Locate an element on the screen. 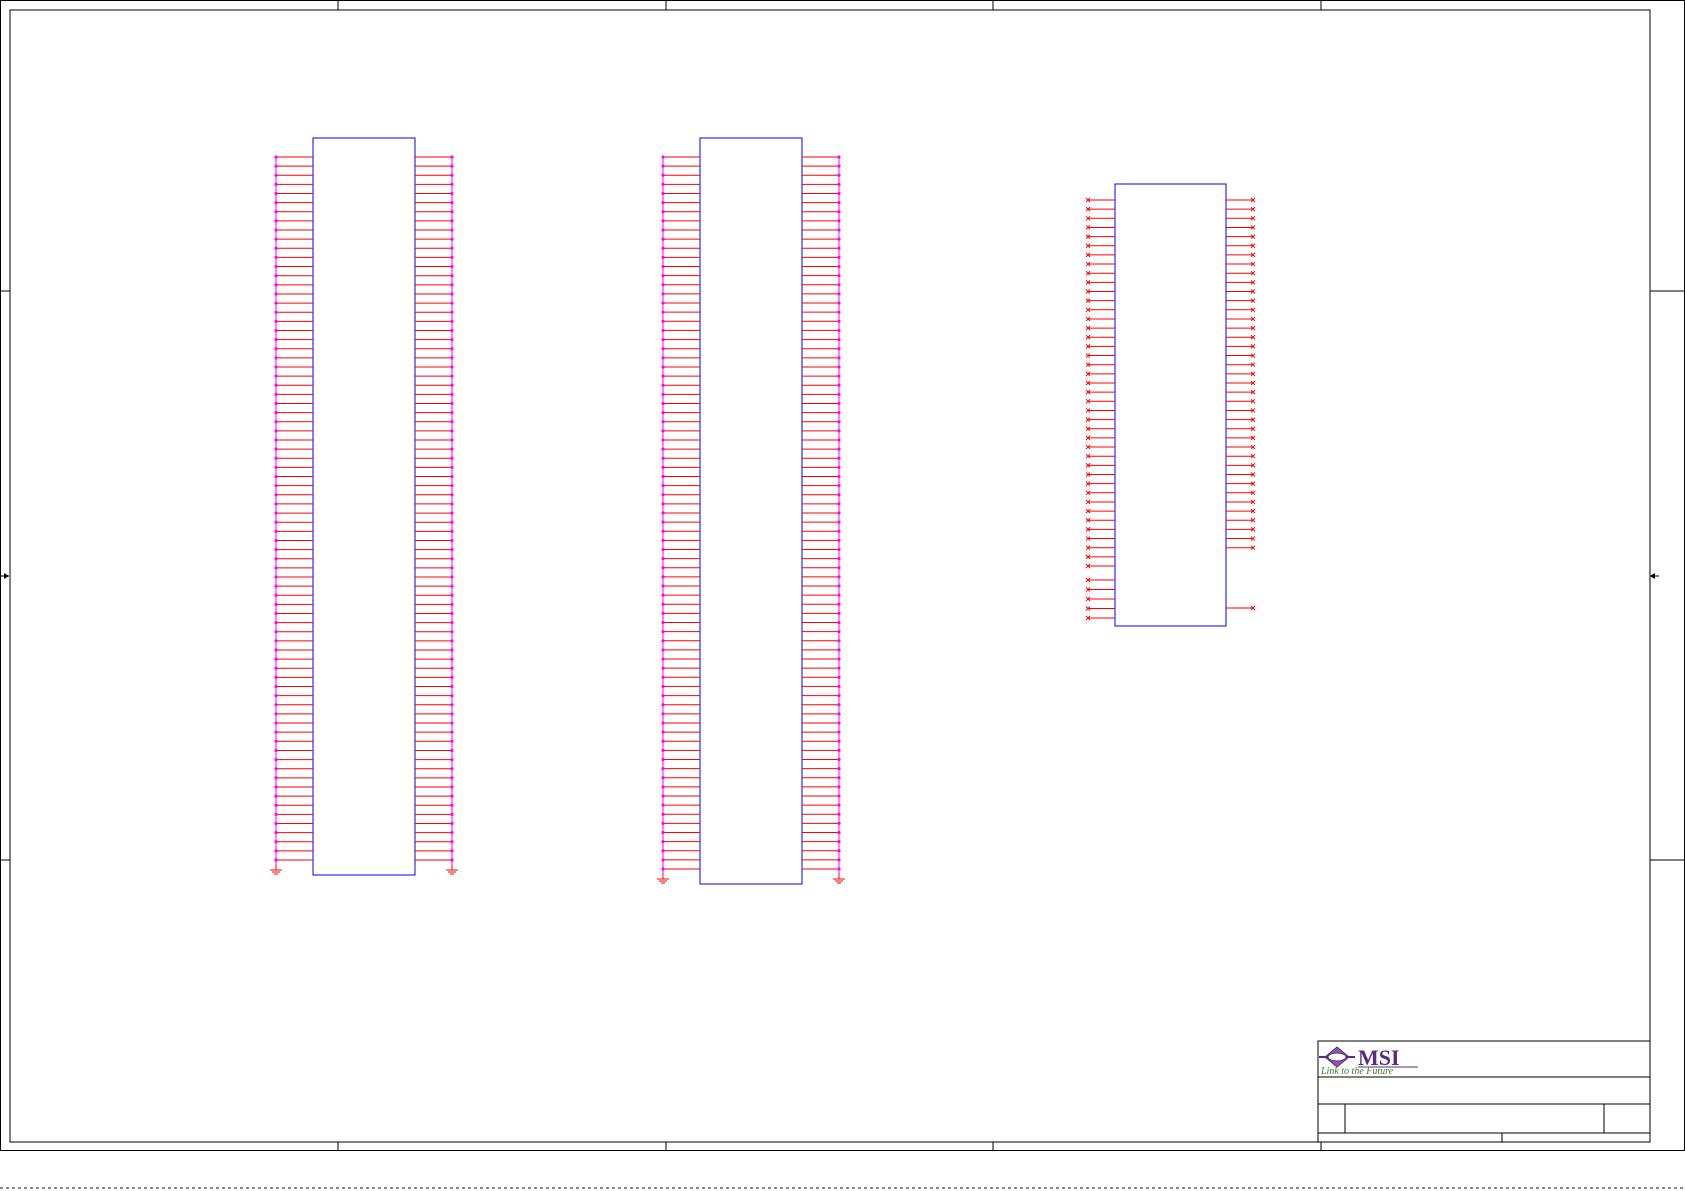 The height and width of the screenshot is (1191, 1685). logo-tagline: Link to the Future is located at coordinates (1357, 1071).